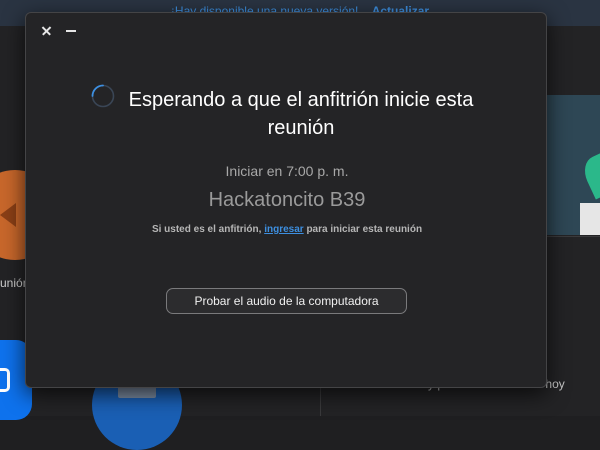 This screenshot has height=450, width=600. What do you see at coordinates (287, 171) in the screenshot?
I see `meeting-start-time: Iniciar en 7:00 p. m.` at bounding box center [287, 171].